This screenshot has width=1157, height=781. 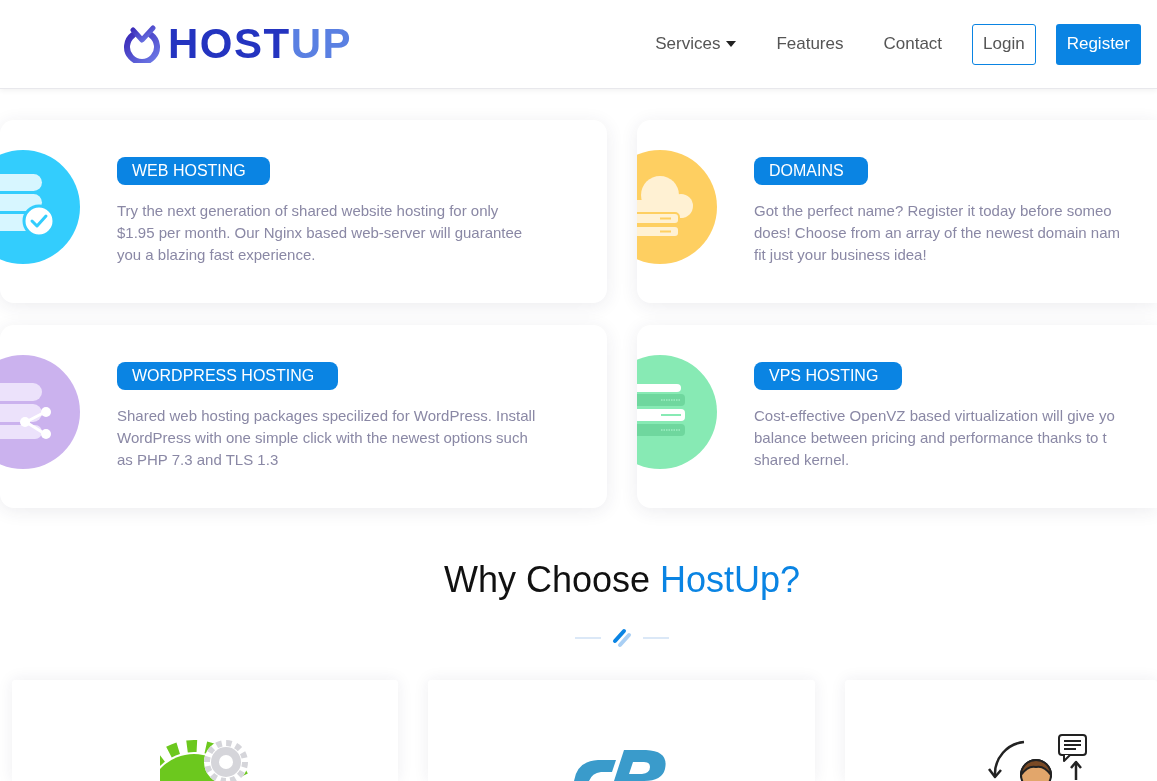 What do you see at coordinates (320, 233) in the screenshot?
I see `service-description: Try the next generation of shared website hosting for only $1.95 per month. Our Nginx based web-server will guarantee you a blazing fast experience.` at bounding box center [320, 233].